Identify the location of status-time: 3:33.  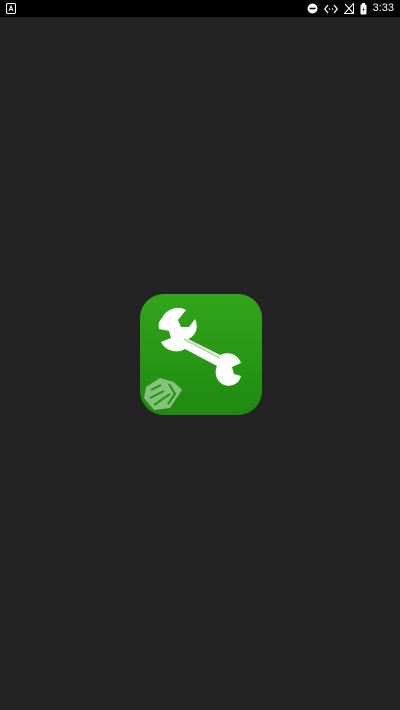
(383, 8).